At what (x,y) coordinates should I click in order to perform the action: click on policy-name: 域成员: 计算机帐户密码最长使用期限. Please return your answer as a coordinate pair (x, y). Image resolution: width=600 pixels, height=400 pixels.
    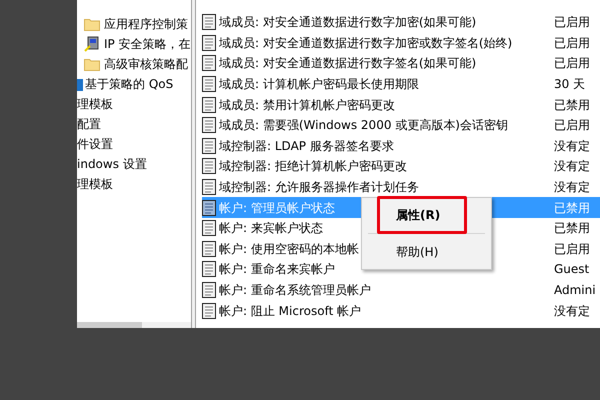
    Looking at the image, I should click on (319, 85).